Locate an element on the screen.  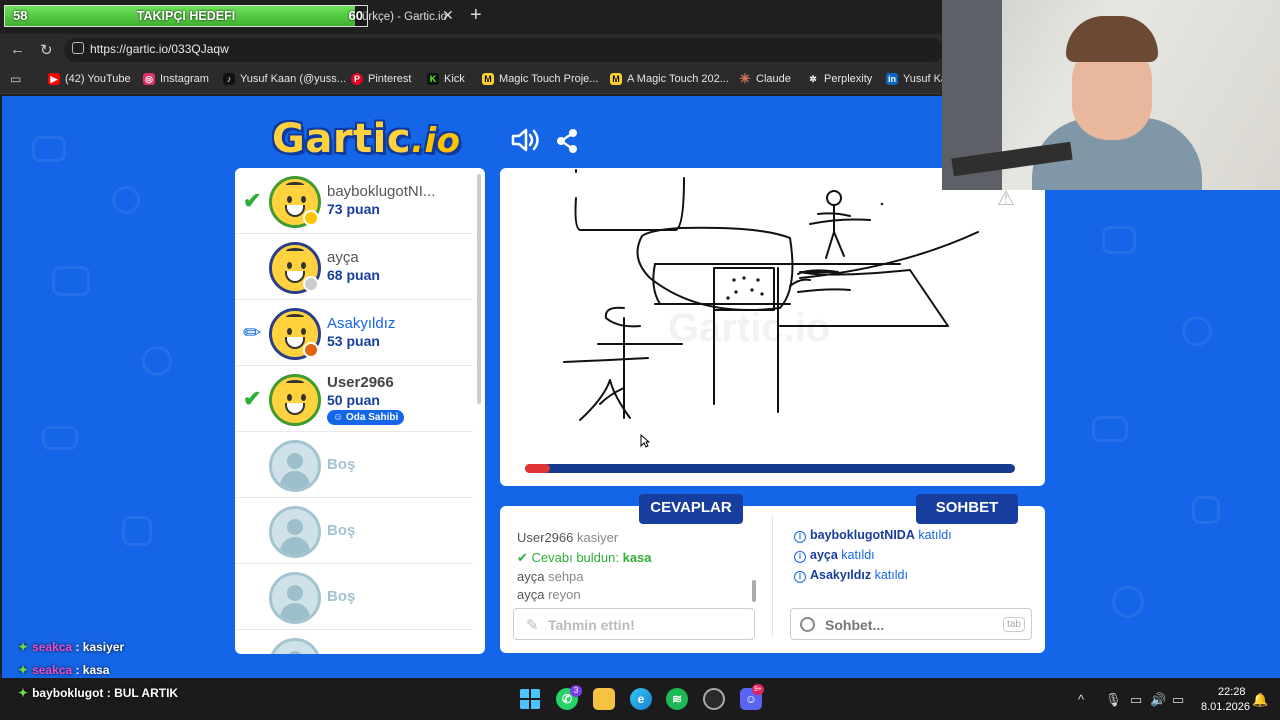
site-info-icon is located at coordinates (78, 48).